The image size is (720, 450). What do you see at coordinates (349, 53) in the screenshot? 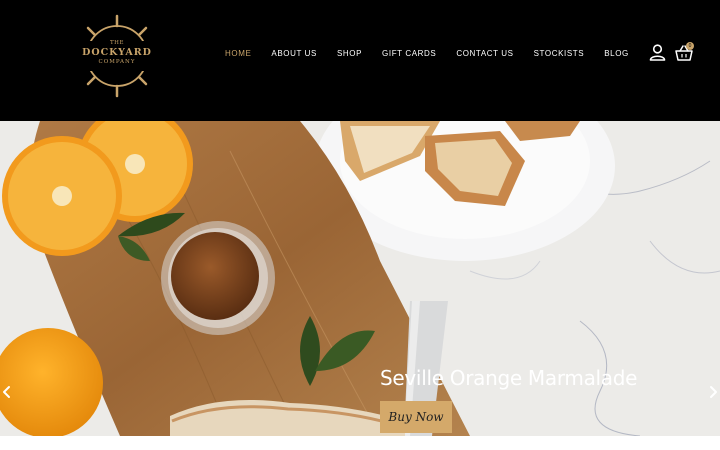
I see `nav-shop: SHOP` at bounding box center [349, 53].